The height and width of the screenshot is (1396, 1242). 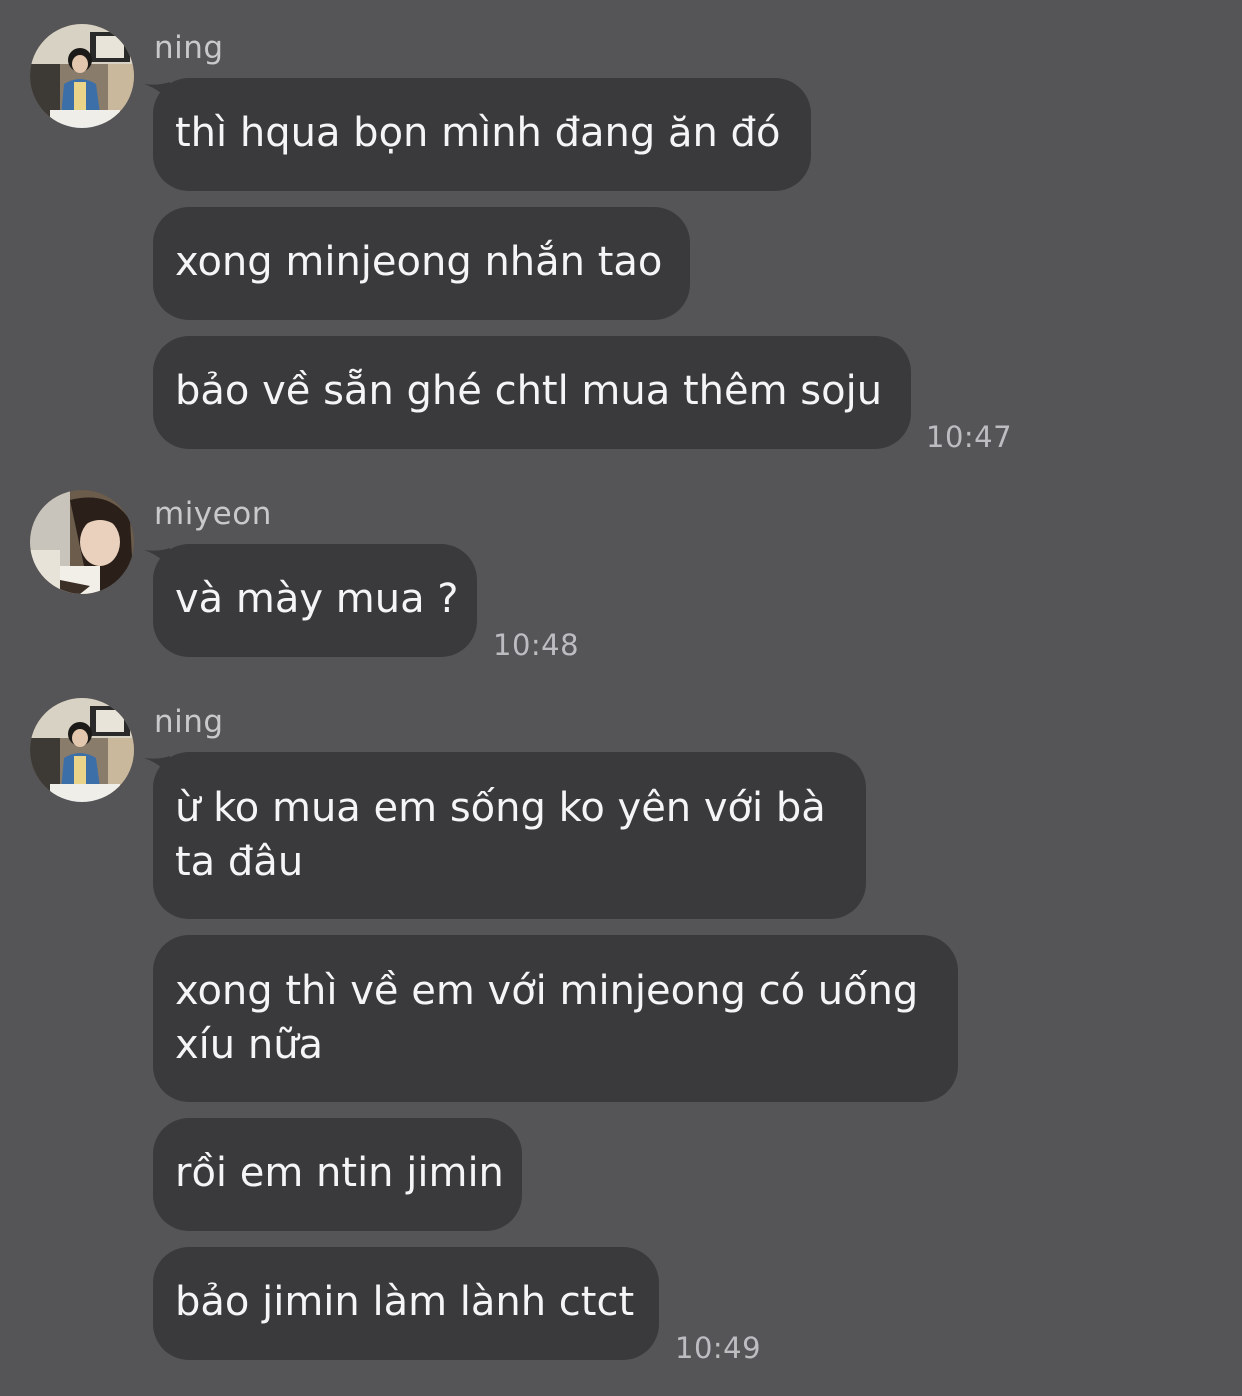 What do you see at coordinates (536, 645) in the screenshot?
I see `message-timestamp: 10:48` at bounding box center [536, 645].